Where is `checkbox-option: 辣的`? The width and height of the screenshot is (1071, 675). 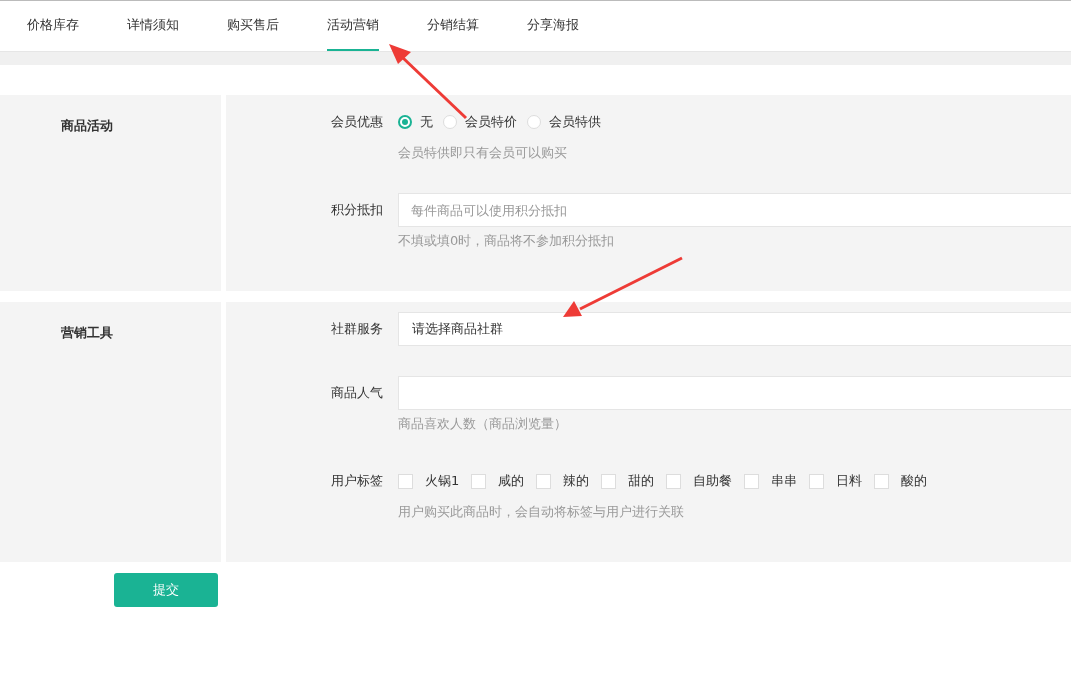 checkbox-option: 辣的 is located at coordinates (563, 481).